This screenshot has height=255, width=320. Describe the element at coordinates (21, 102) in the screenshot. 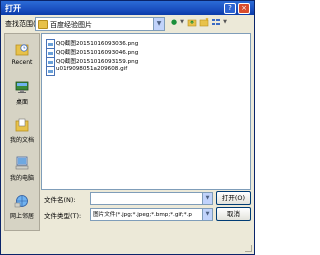

I see `place-label: 桌面` at that location.